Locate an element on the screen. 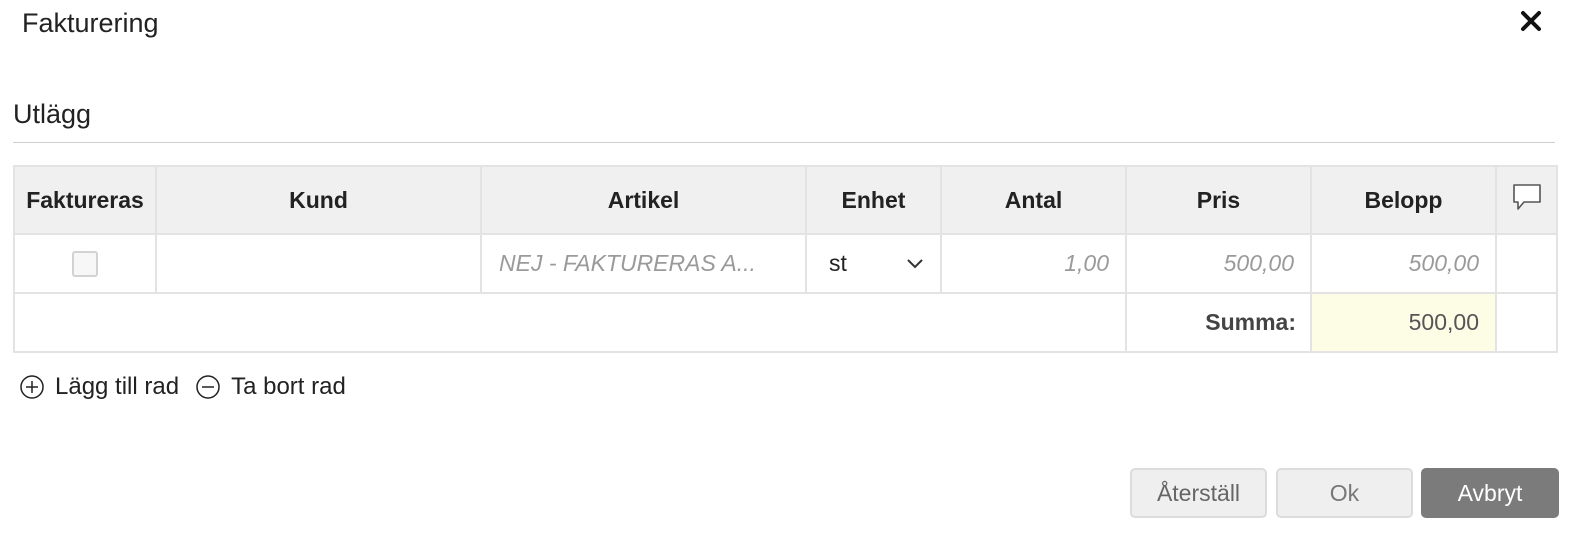  belopp-cell: 500,00 is located at coordinates (1403, 263).